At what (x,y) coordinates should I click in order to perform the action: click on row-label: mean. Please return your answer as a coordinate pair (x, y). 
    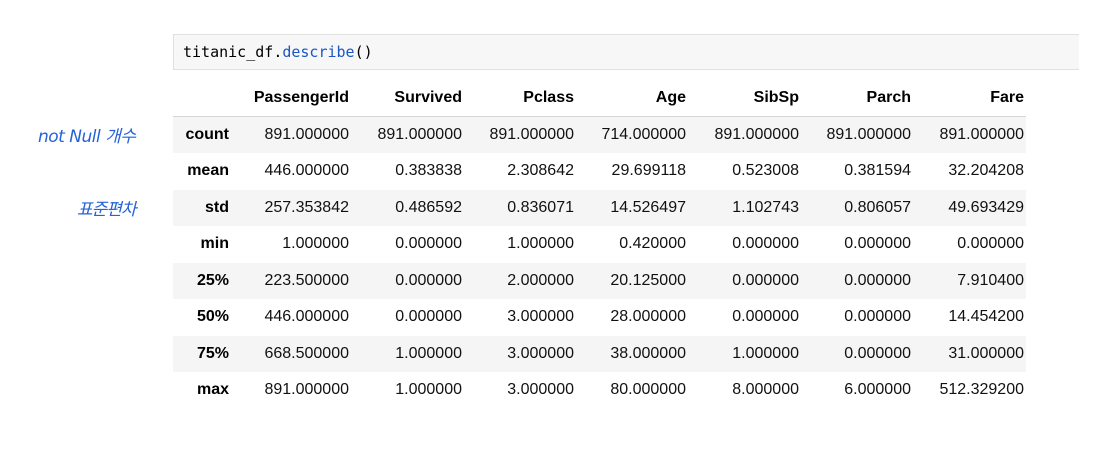
    Looking at the image, I should click on (208, 171).